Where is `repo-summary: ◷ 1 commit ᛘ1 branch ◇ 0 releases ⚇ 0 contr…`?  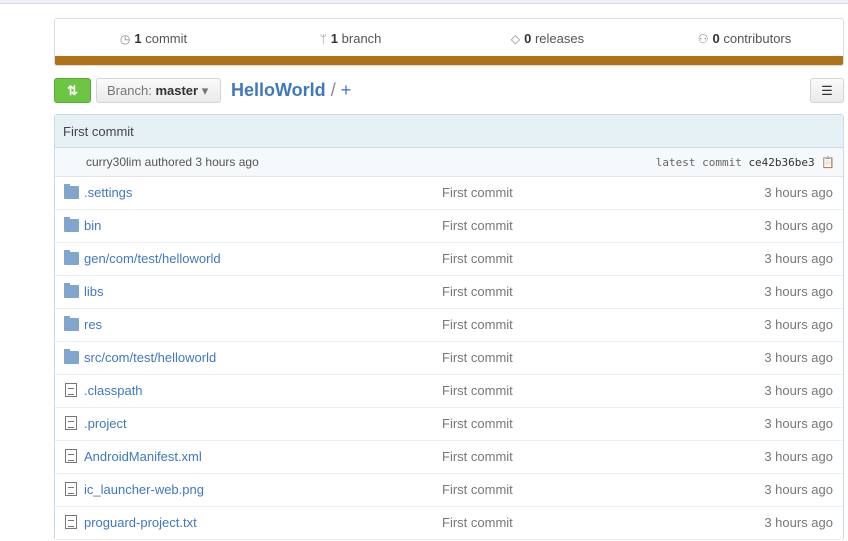 repo-summary: ◷ 1 commit ᛘ1 branch ◇ 0 releases ⚇ 0 contr… is located at coordinates (449, 42).